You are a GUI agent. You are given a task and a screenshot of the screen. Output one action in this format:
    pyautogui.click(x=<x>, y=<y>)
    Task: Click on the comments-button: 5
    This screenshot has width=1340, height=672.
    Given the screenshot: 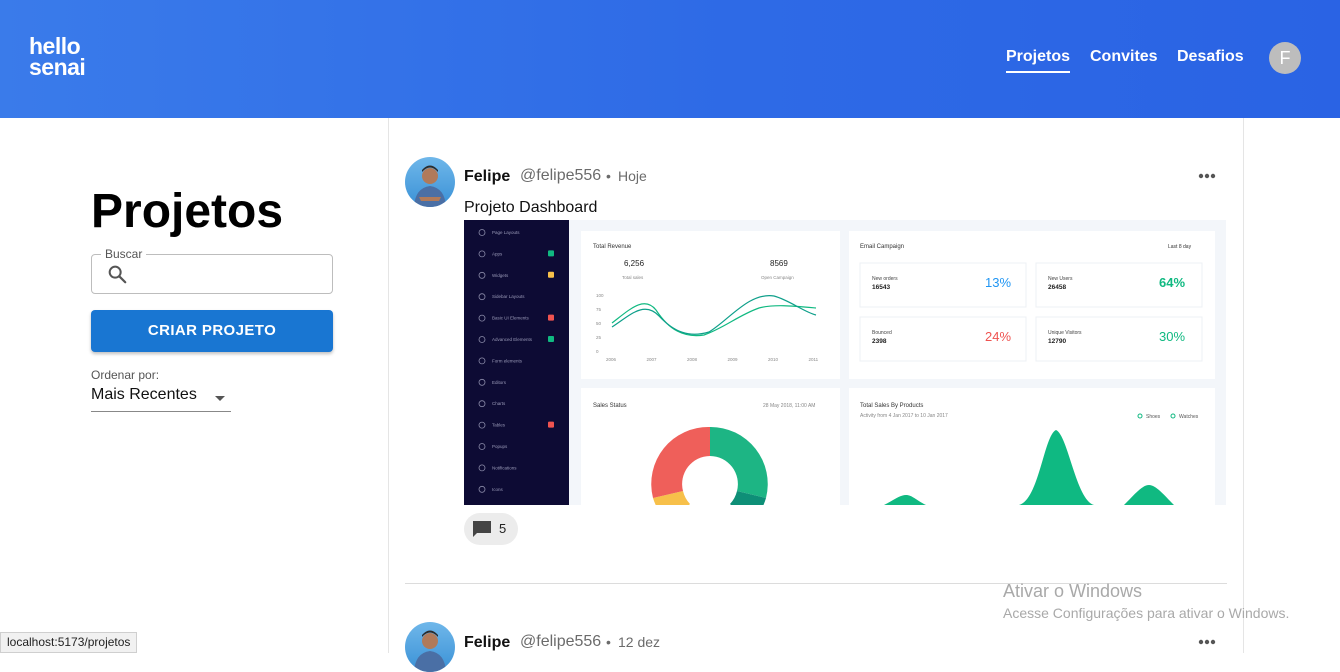 What is the action you would take?
    pyautogui.click(x=491, y=529)
    